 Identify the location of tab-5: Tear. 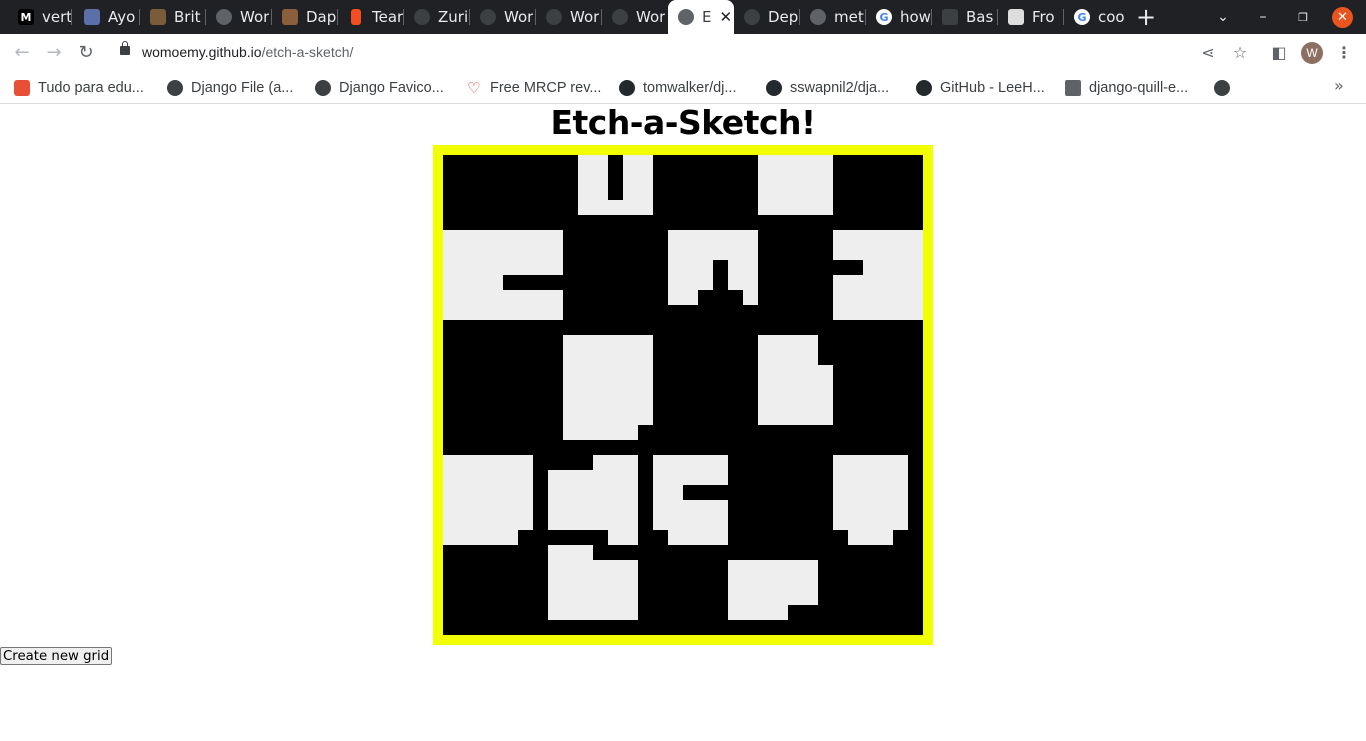
(371, 17).